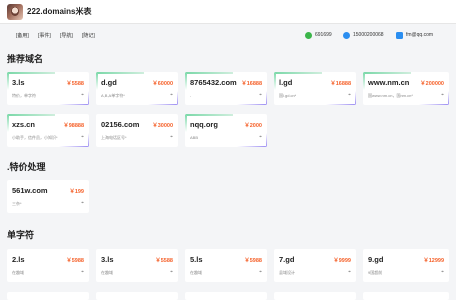 Image resolution: width=456 pixels, height=300 pixels. I want to click on section-title-single: 单字符, so click(21, 235).